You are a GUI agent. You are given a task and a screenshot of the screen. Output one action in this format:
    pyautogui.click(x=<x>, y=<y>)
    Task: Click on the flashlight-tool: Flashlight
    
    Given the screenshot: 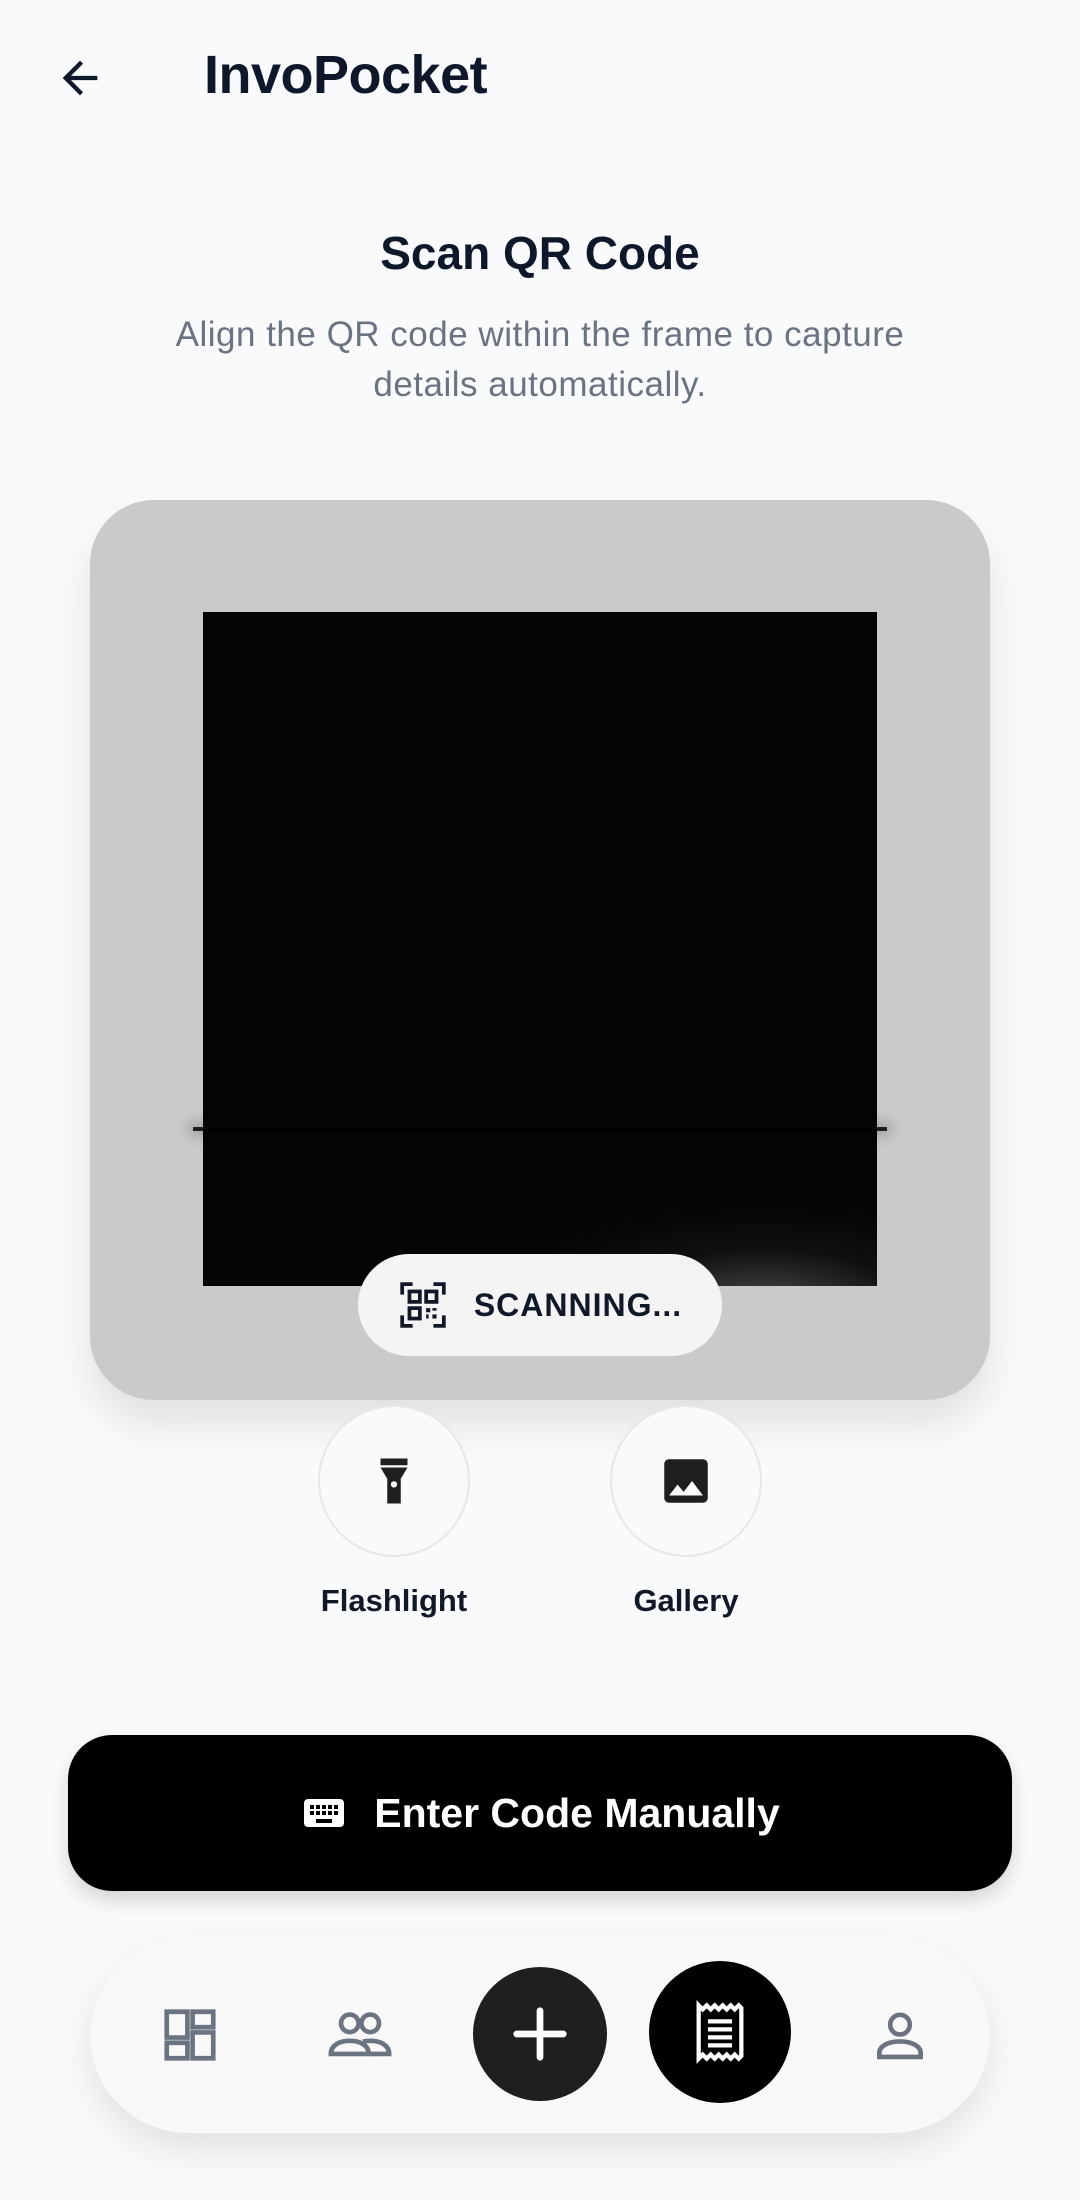 What is the action you would take?
    pyautogui.click(x=394, y=1512)
    